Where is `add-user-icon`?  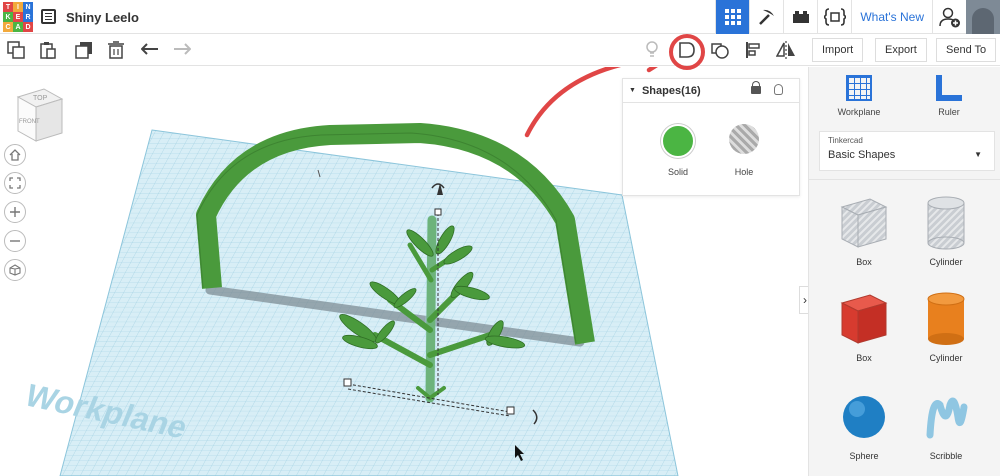
add-user-icon is located at coordinates (949, 17).